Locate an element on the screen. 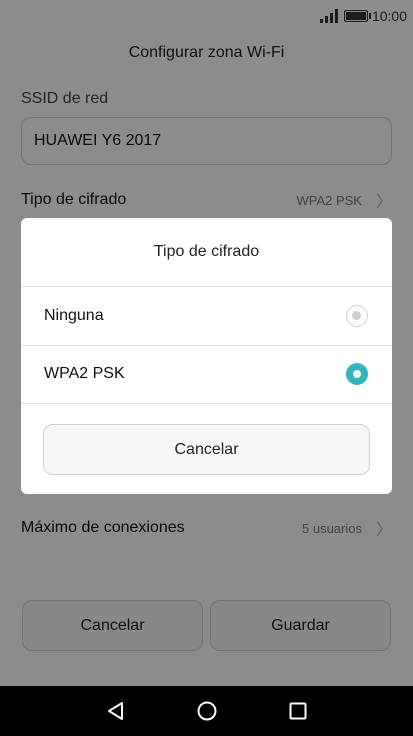 The height and width of the screenshot is (736, 413). dialog-cancel-button: Cancelar is located at coordinates (206, 449).